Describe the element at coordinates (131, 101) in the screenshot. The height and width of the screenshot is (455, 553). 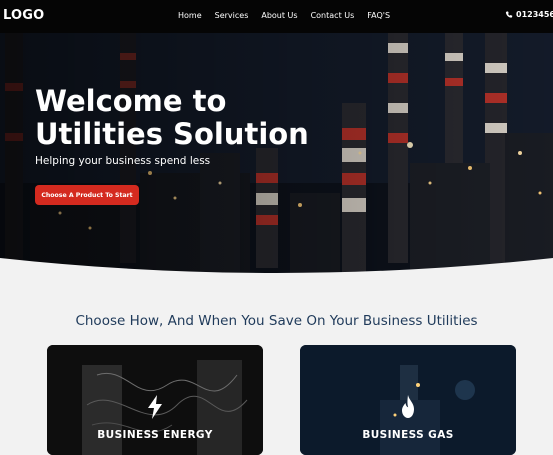
I see `hero-title-line1: Welcome to` at that location.